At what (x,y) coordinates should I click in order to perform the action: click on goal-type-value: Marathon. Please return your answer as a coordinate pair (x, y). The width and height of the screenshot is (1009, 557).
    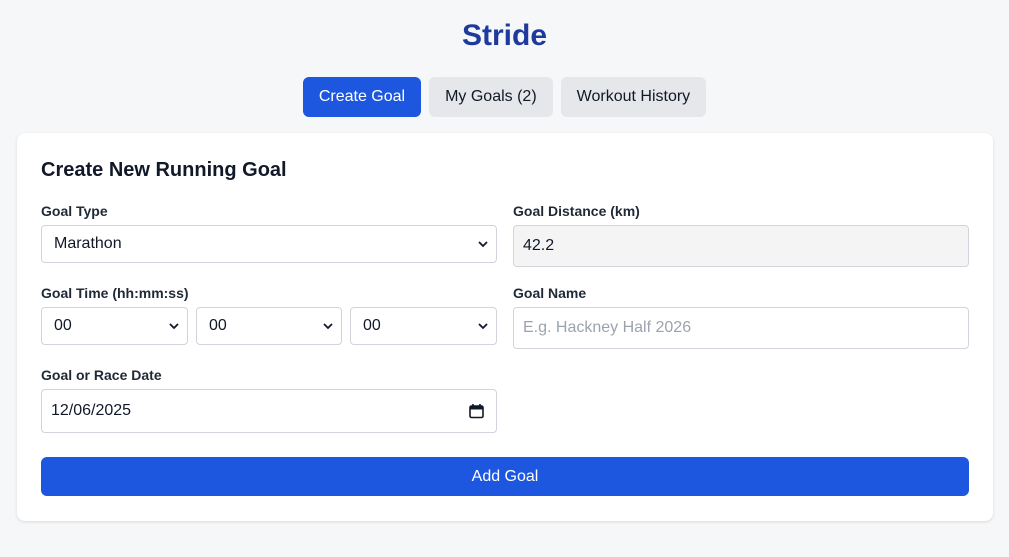
    Looking at the image, I should click on (88, 243).